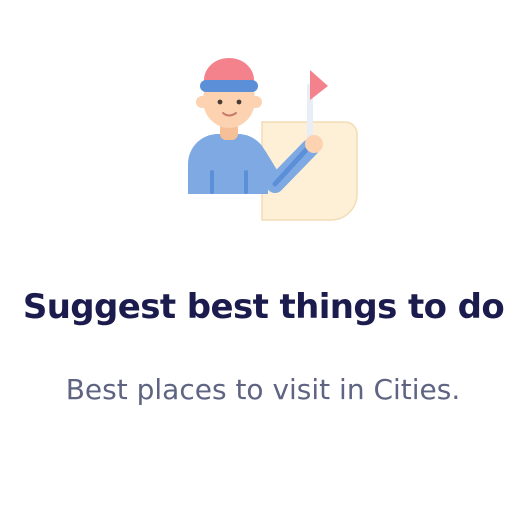 Image resolution: width=527 pixels, height=527 pixels. I want to click on feature-title: Suggest best things to do, so click(263, 307).